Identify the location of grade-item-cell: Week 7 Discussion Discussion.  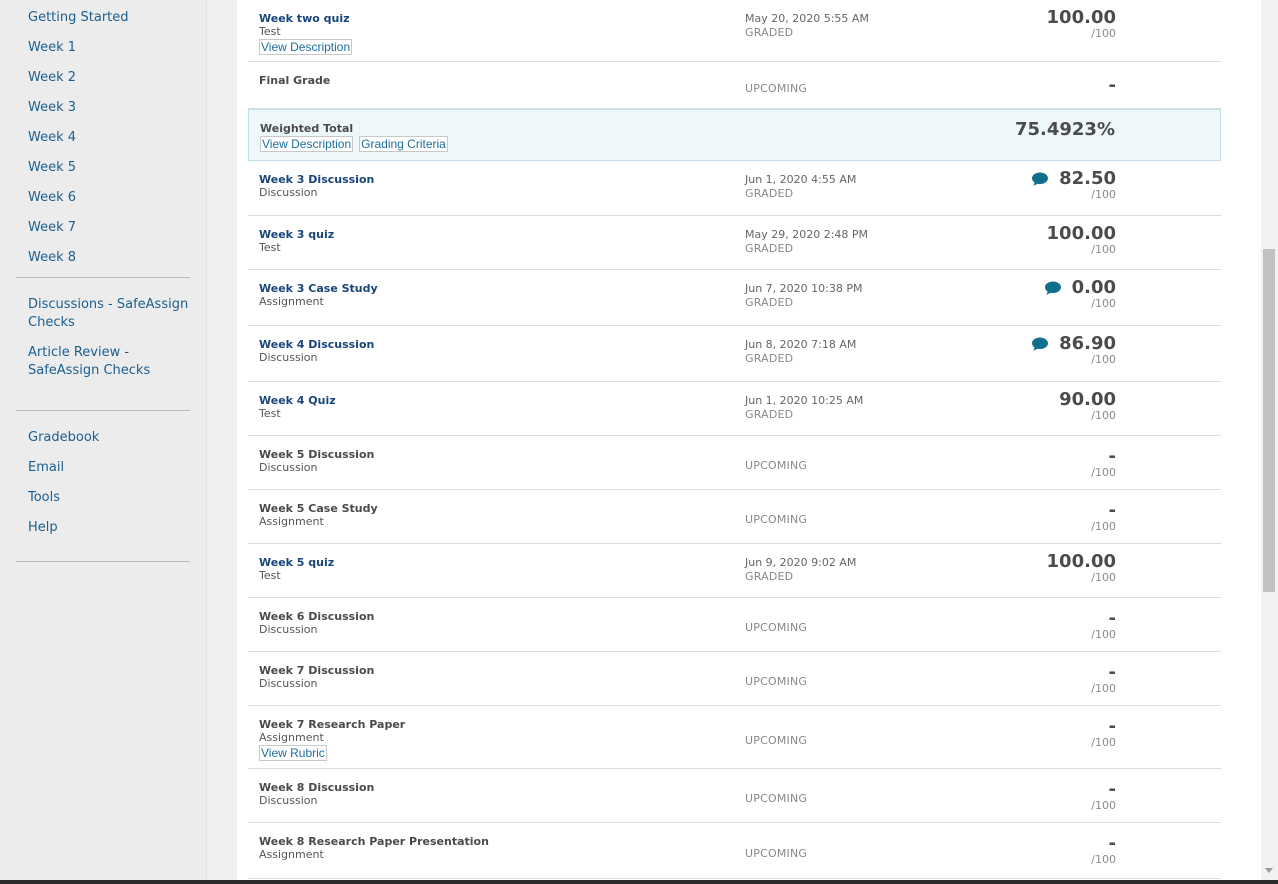
(316, 677).